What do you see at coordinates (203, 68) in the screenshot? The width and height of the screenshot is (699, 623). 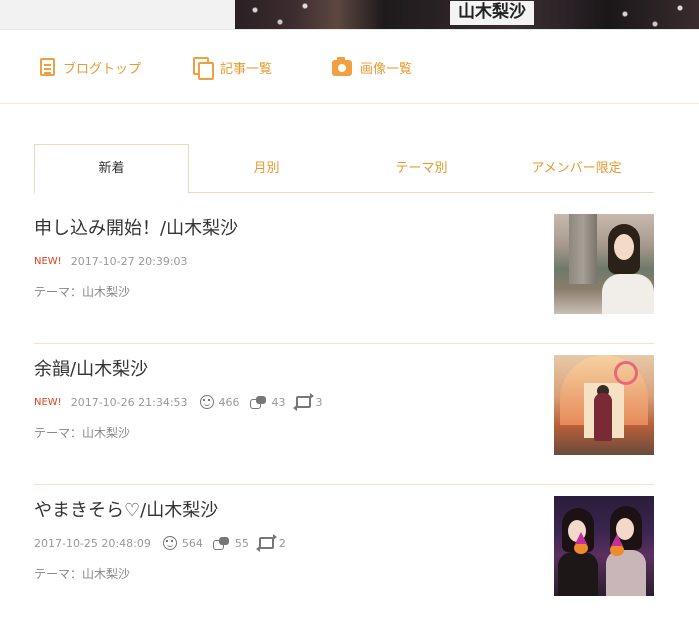 I see `copy-icon` at bounding box center [203, 68].